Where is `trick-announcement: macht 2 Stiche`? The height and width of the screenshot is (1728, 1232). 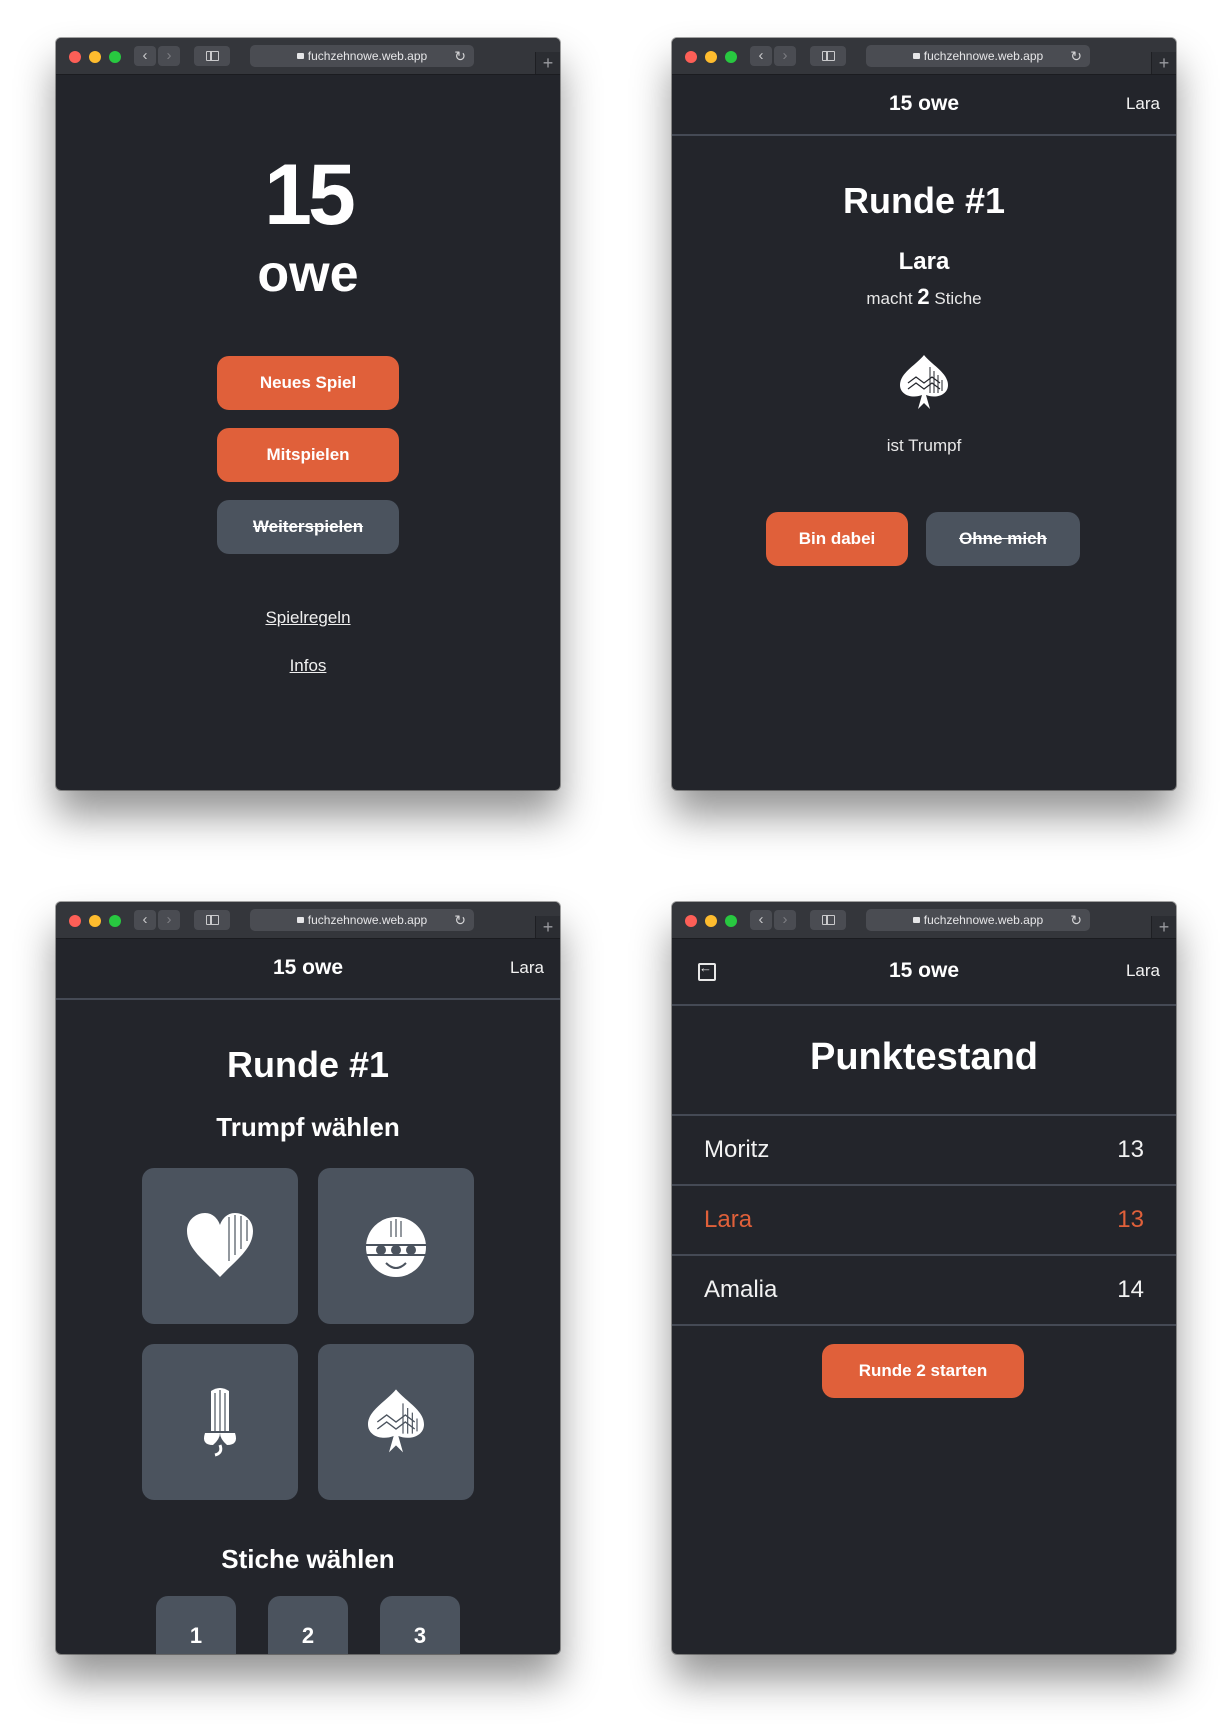 trick-announcement: macht 2 Stiche is located at coordinates (924, 297).